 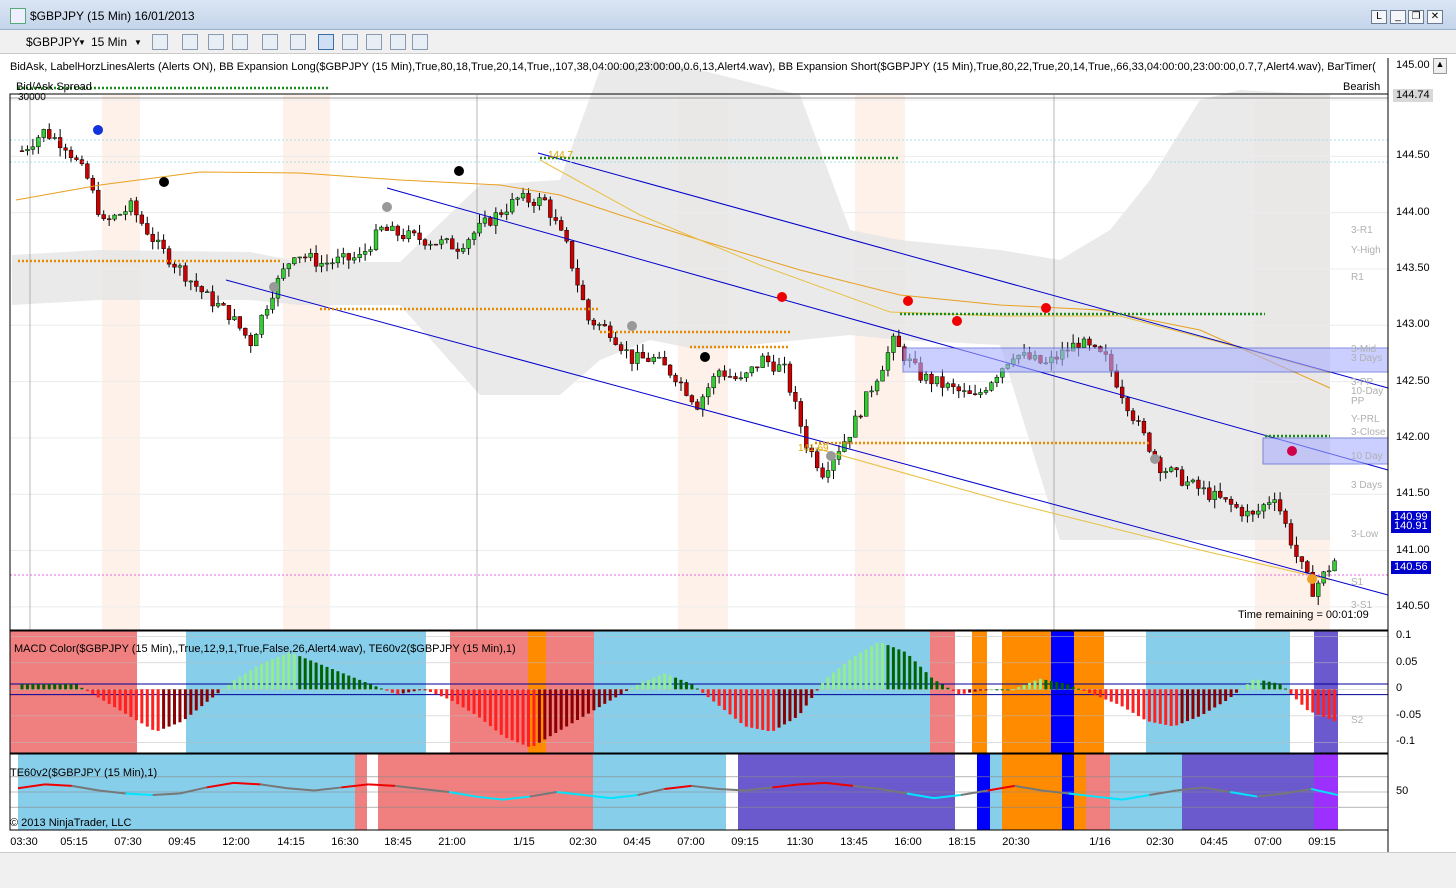 What do you see at coordinates (1365, 534) in the screenshot?
I see `pivot-label: 3-Low` at bounding box center [1365, 534].